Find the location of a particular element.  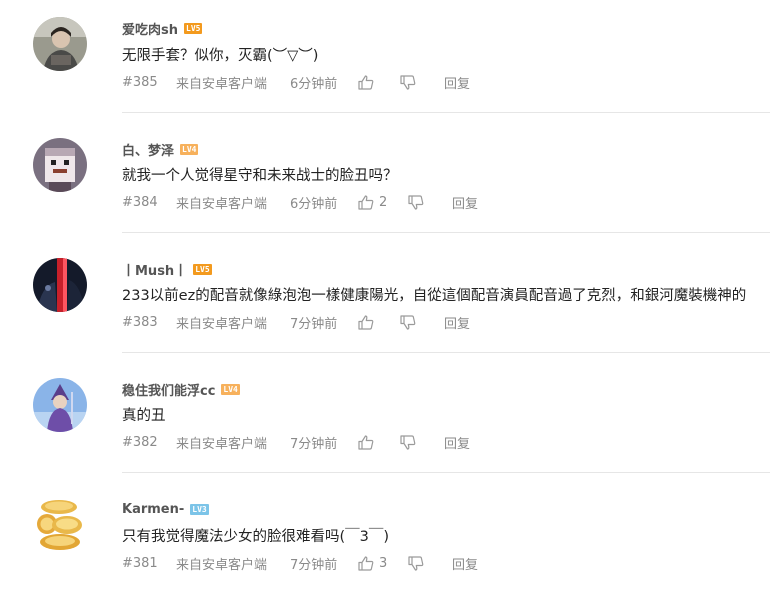

username: Karmen- is located at coordinates (153, 509).